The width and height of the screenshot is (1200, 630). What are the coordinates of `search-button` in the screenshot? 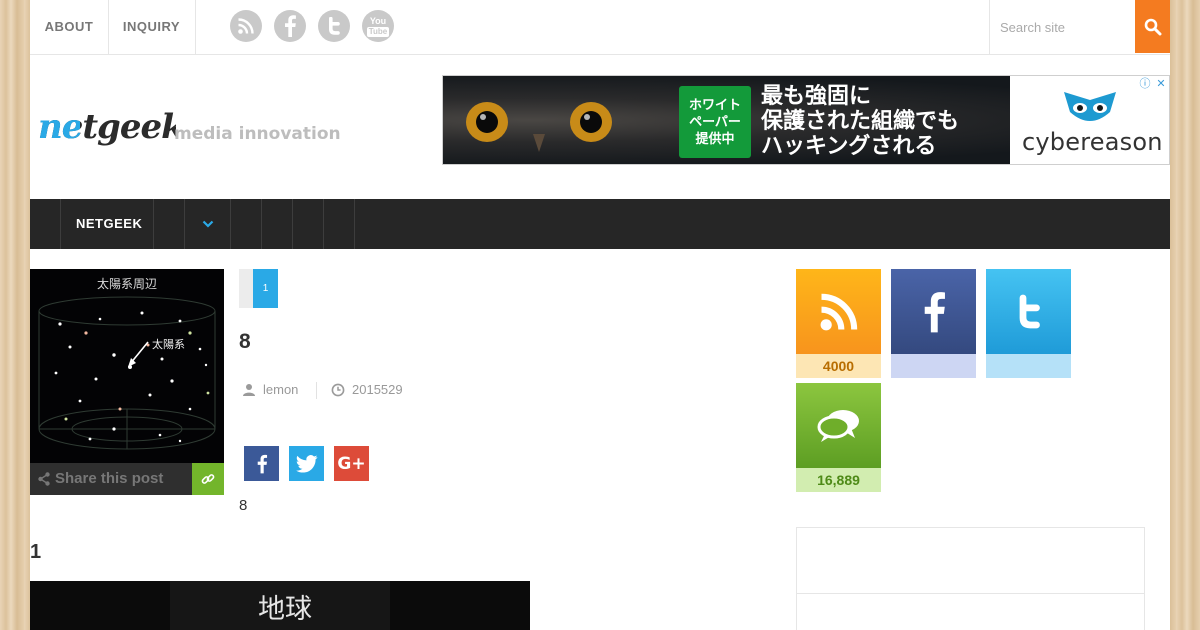 It's located at (1152, 26).